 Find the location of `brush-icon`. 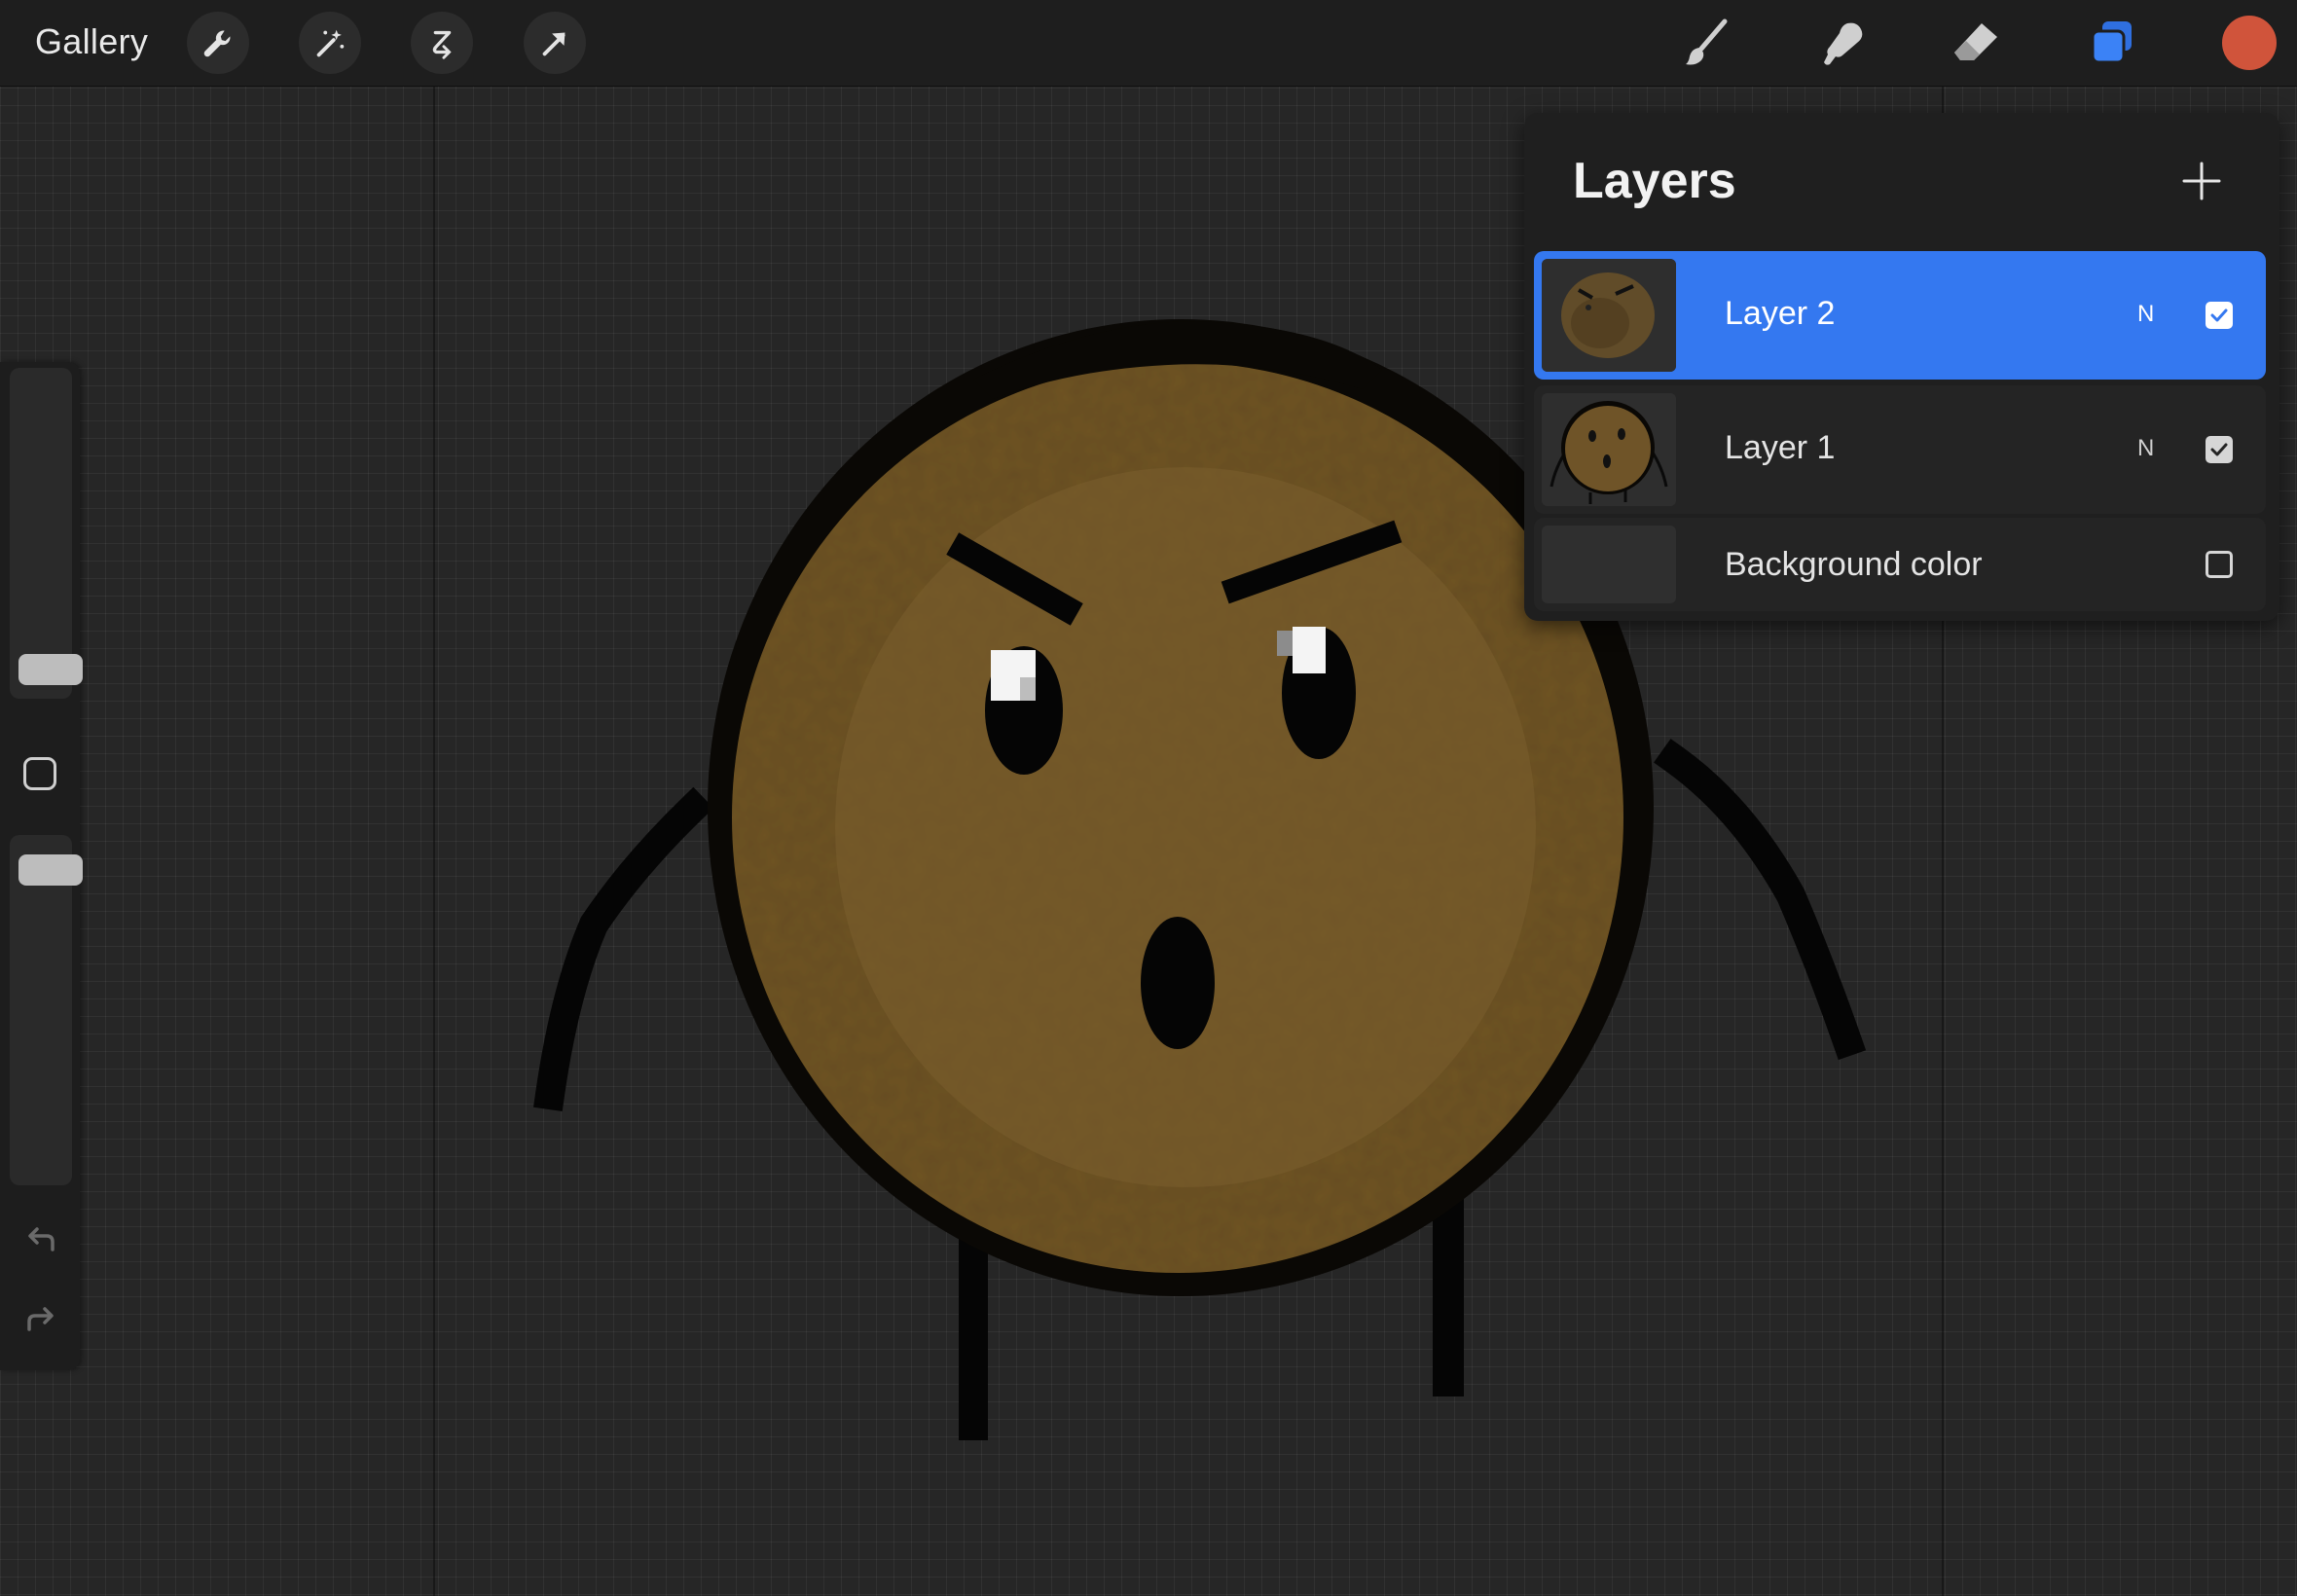

brush-icon is located at coordinates (1707, 41).